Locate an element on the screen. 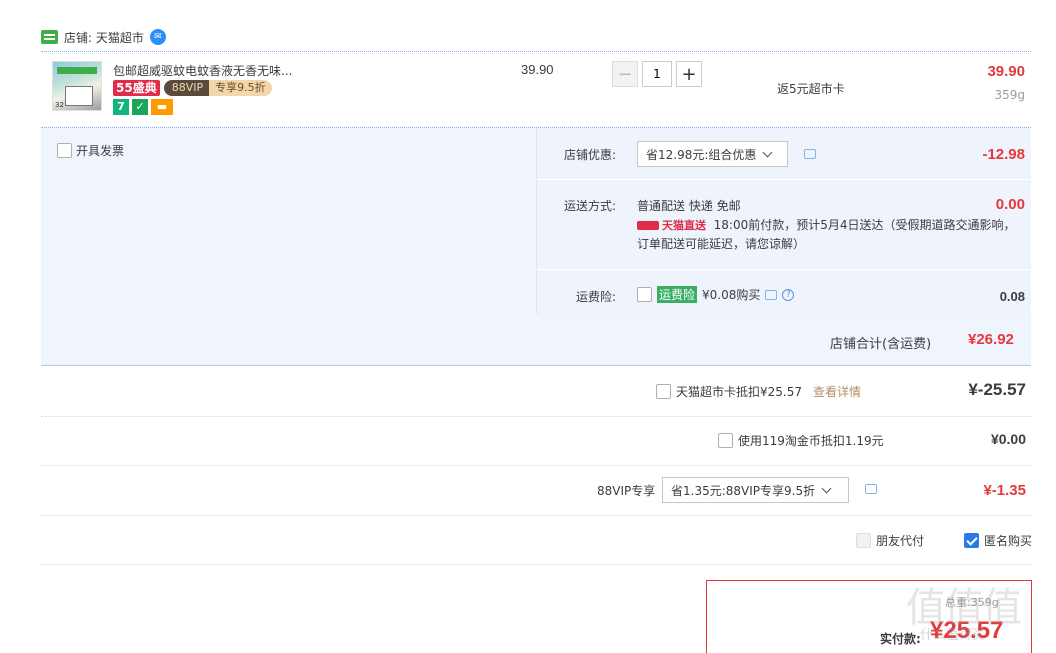 The image size is (1056, 653). quantity-stepper: − 1 + is located at coordinates (657, 74).